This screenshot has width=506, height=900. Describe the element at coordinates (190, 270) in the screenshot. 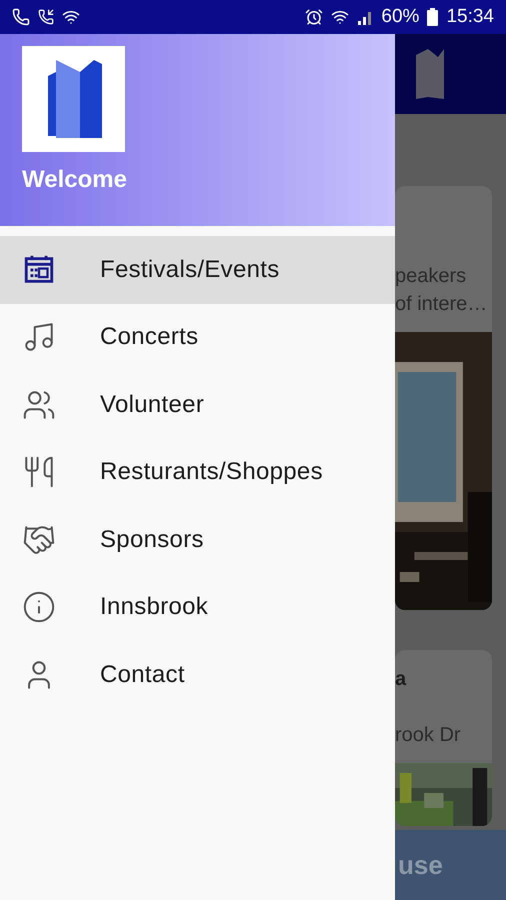

I see `menu-label: Festivals/Events` at that location.